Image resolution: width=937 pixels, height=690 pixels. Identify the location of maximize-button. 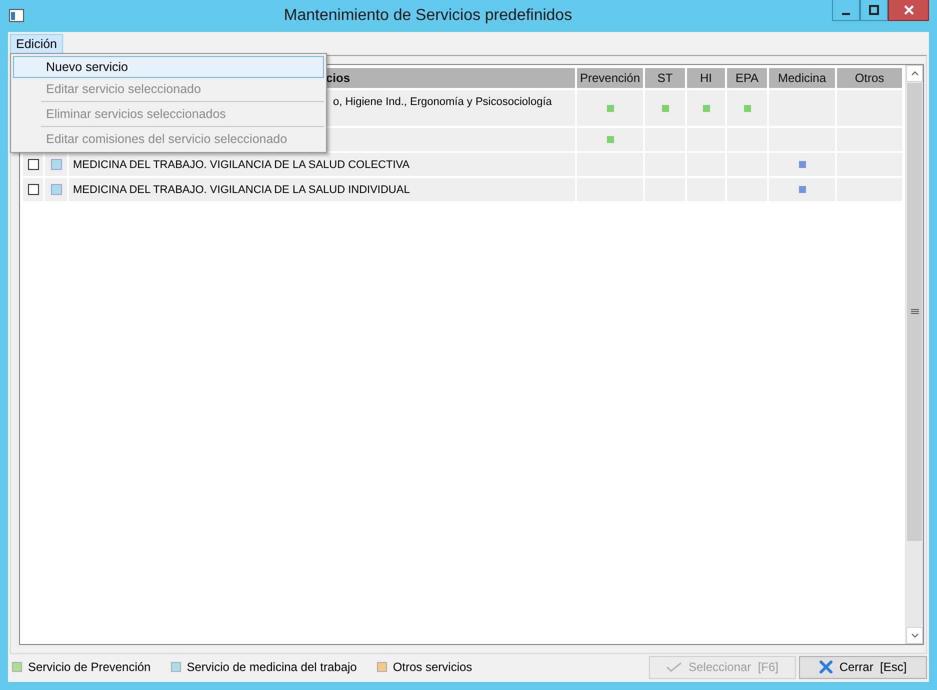
(874, 10).